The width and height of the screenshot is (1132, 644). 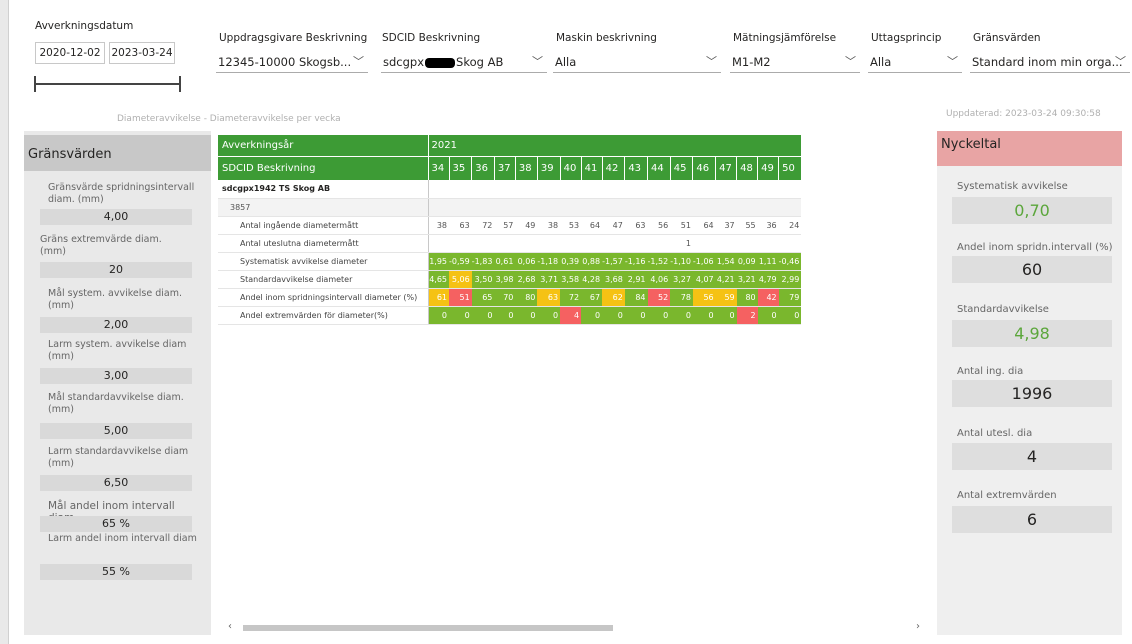 I want to click on header-week: 46, so click(x=704, y=167).